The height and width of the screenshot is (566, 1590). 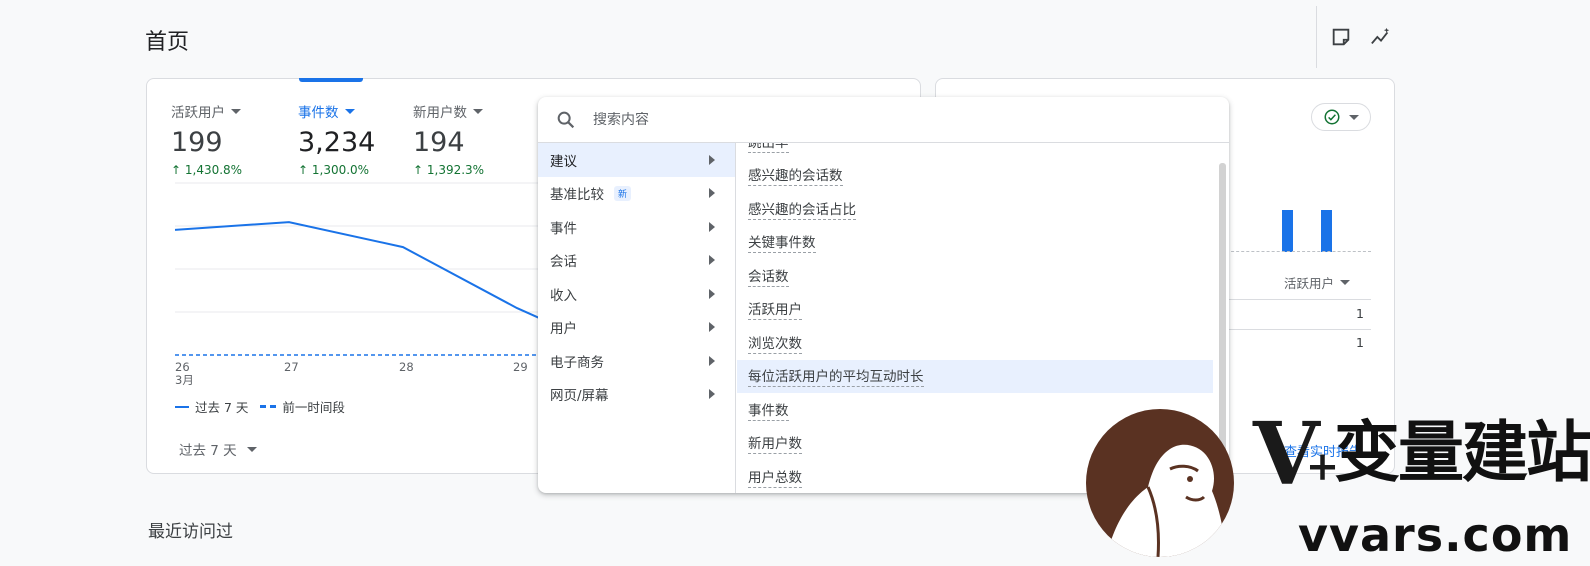 I want to click on status-select, so click(x=1341, y=117).